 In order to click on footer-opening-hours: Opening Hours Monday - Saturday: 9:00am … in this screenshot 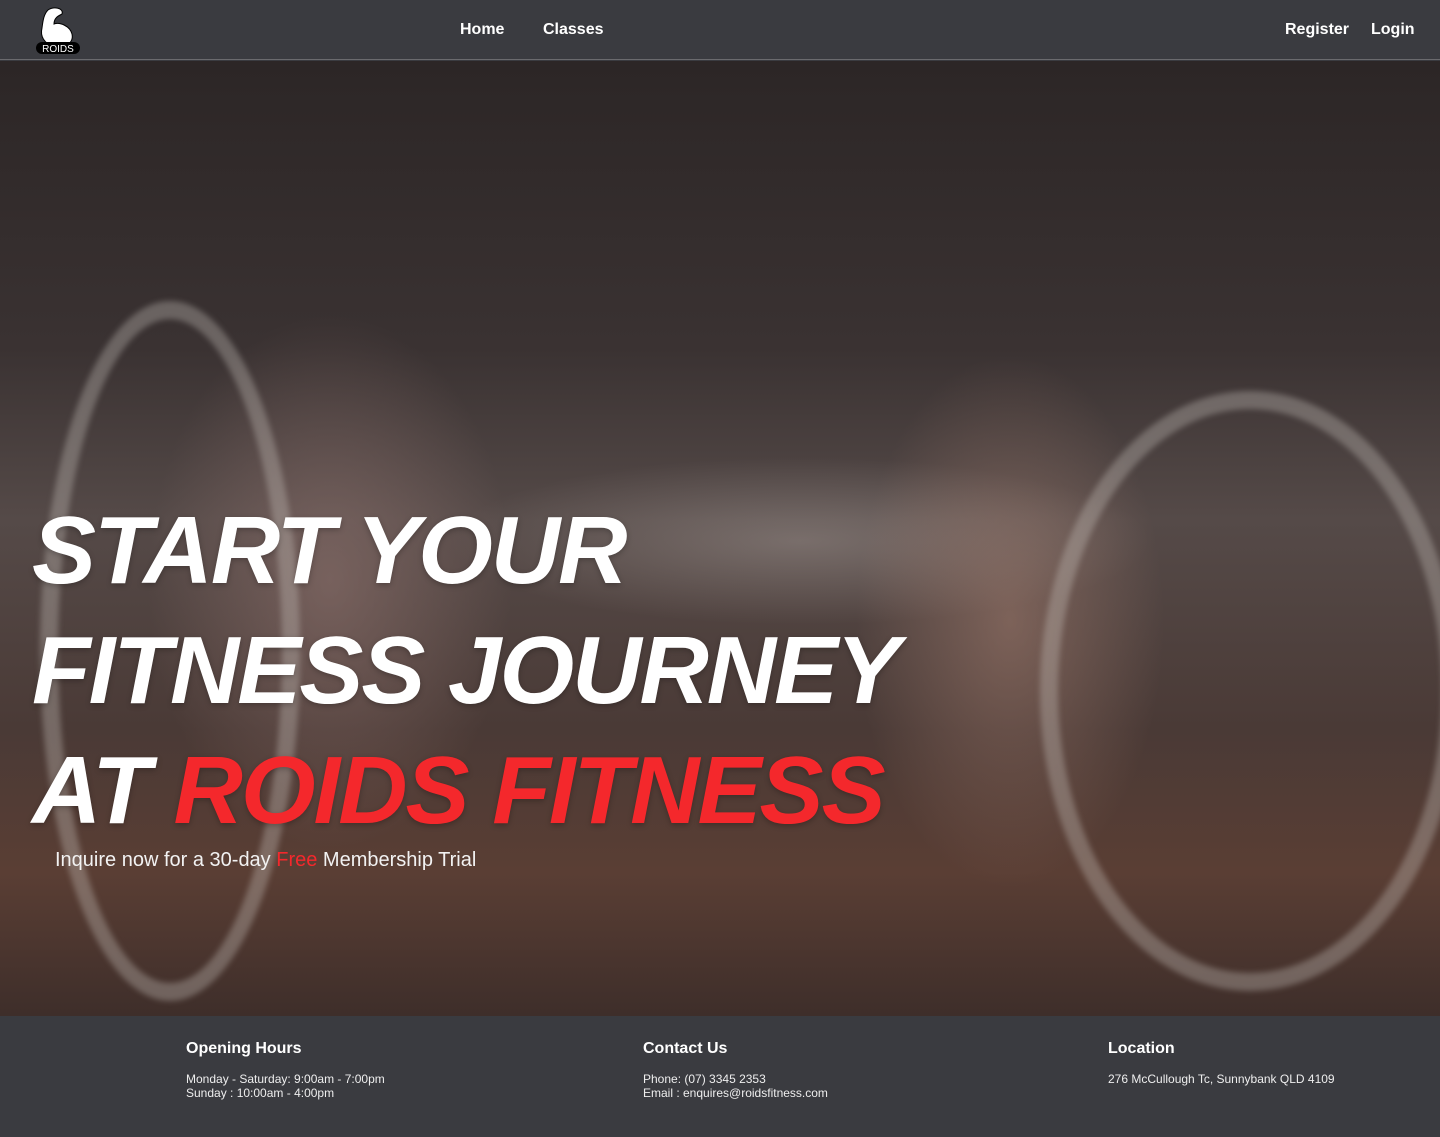, I will do `click(285, 1070)`.